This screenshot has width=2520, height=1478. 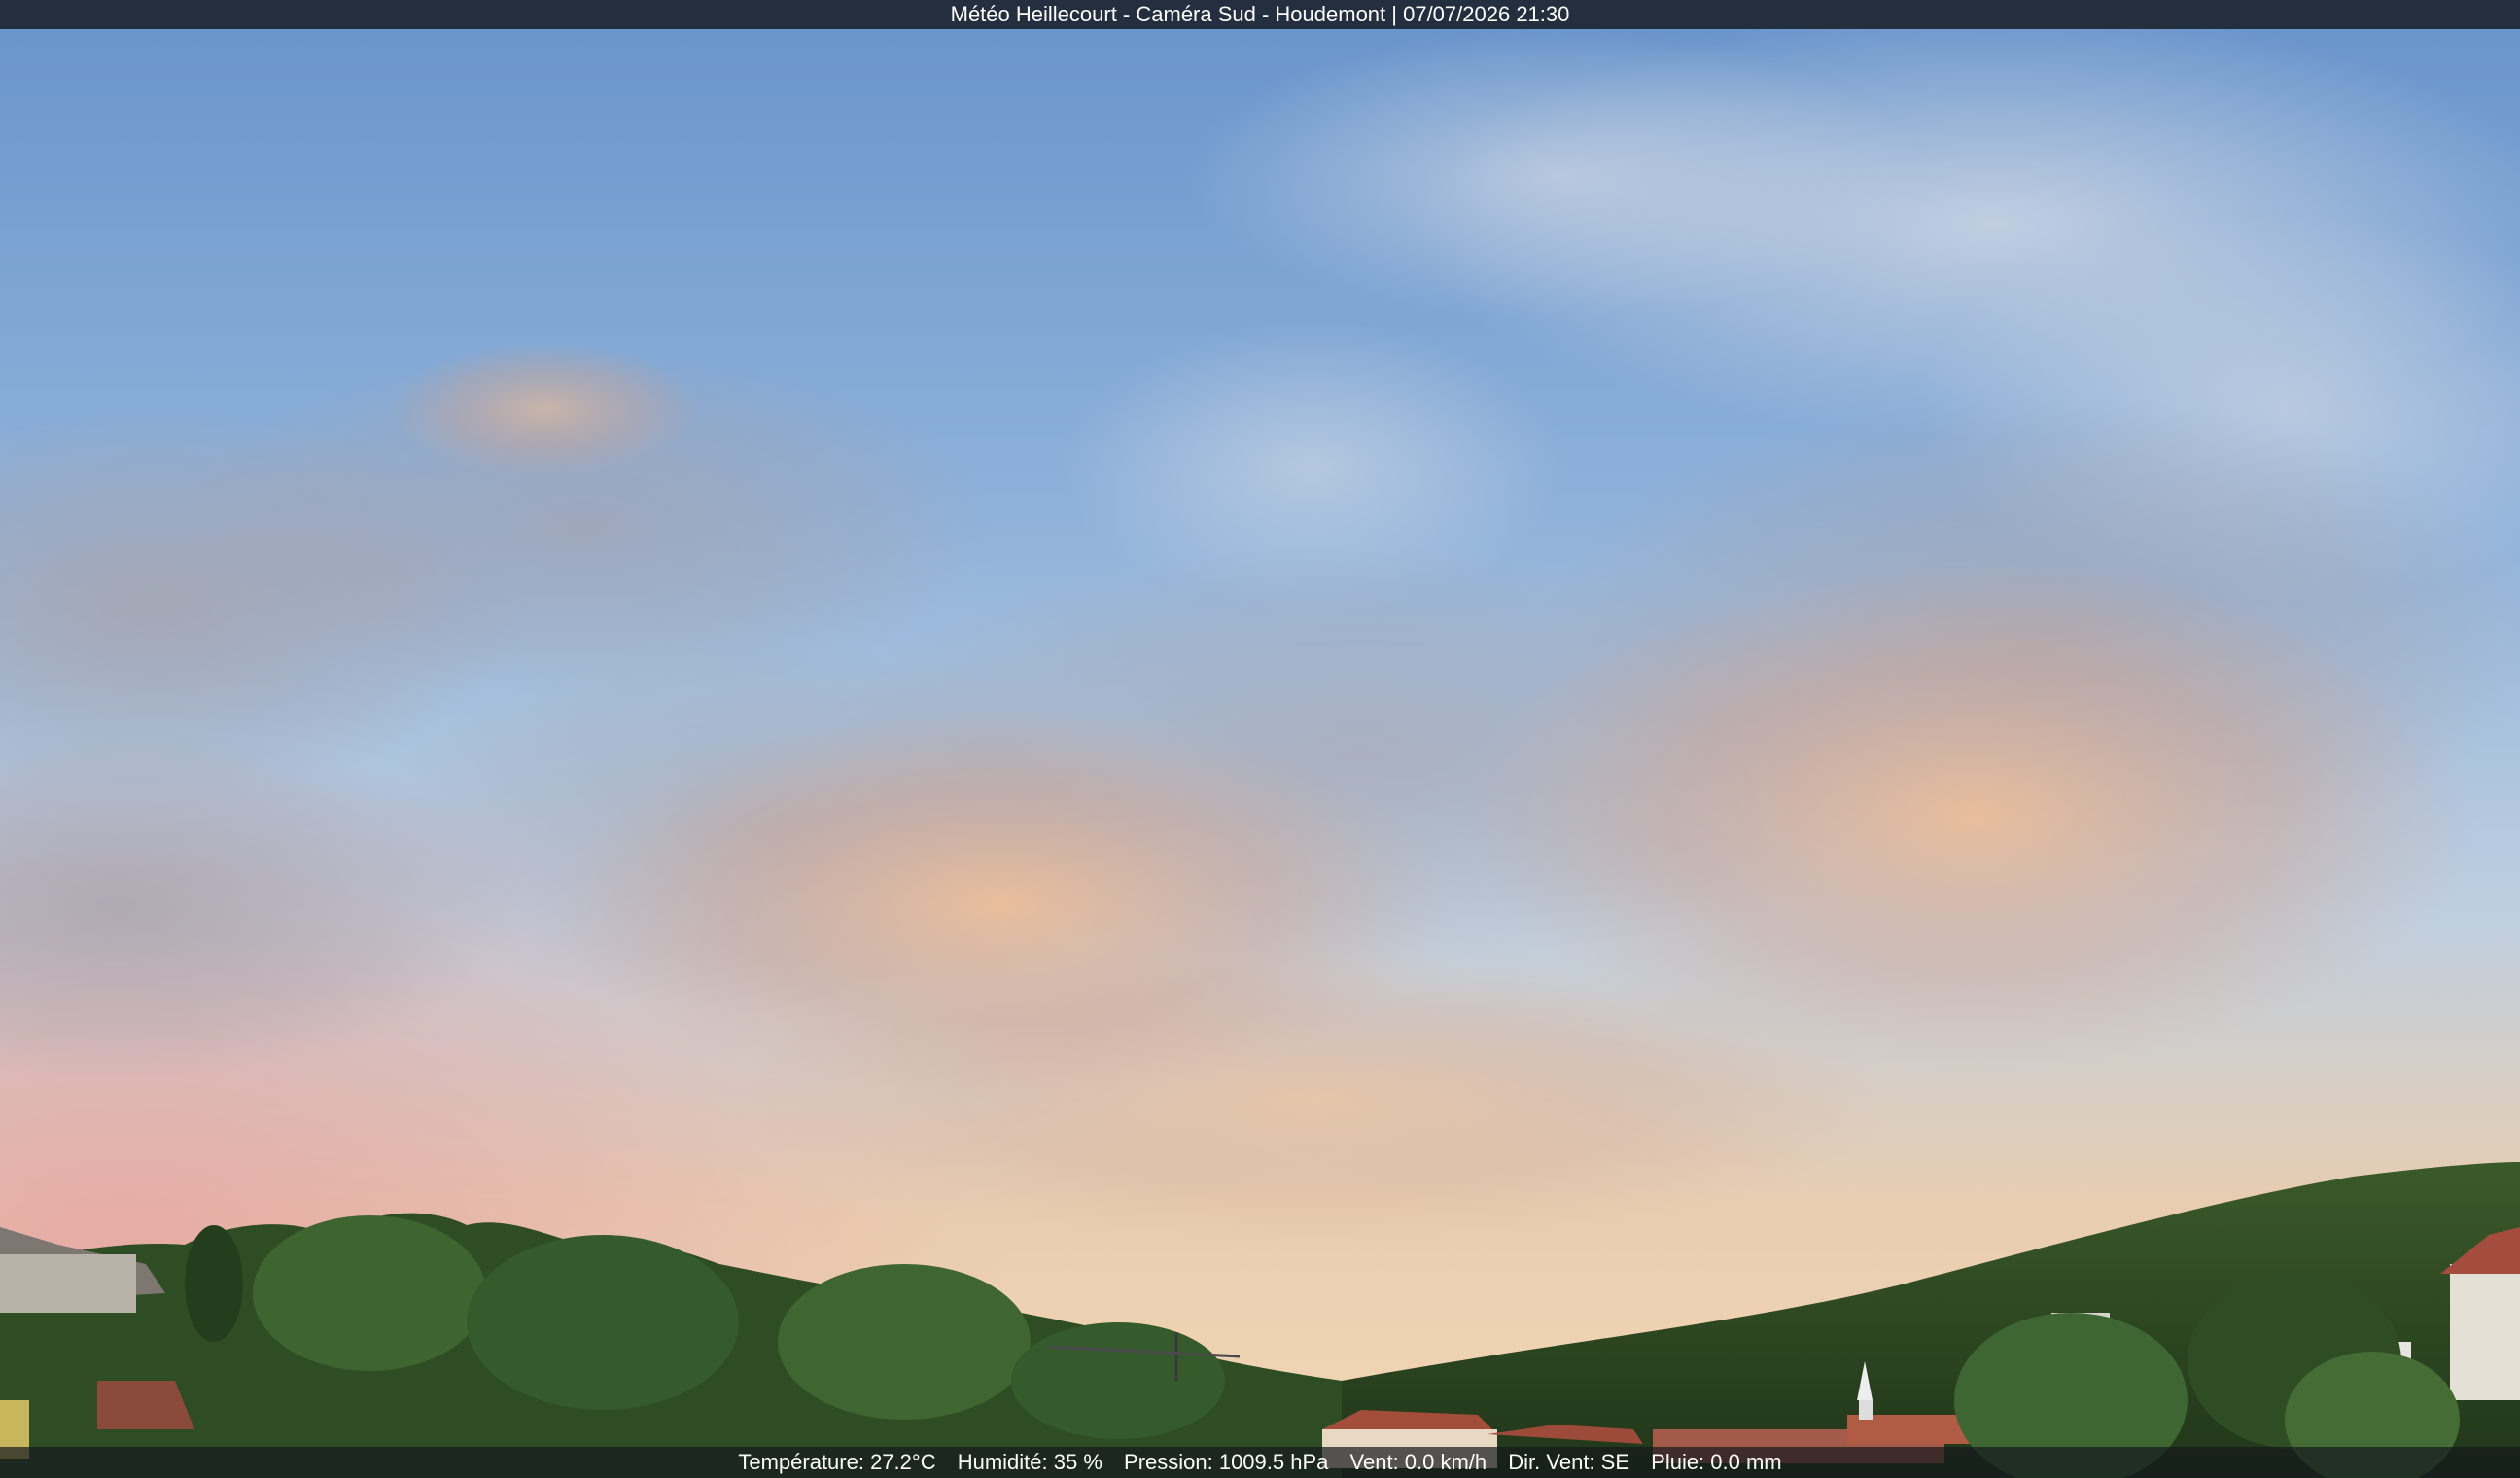 I want to click on temperature-readout: Température: 27.2°C, so click(x=837, y=1462).